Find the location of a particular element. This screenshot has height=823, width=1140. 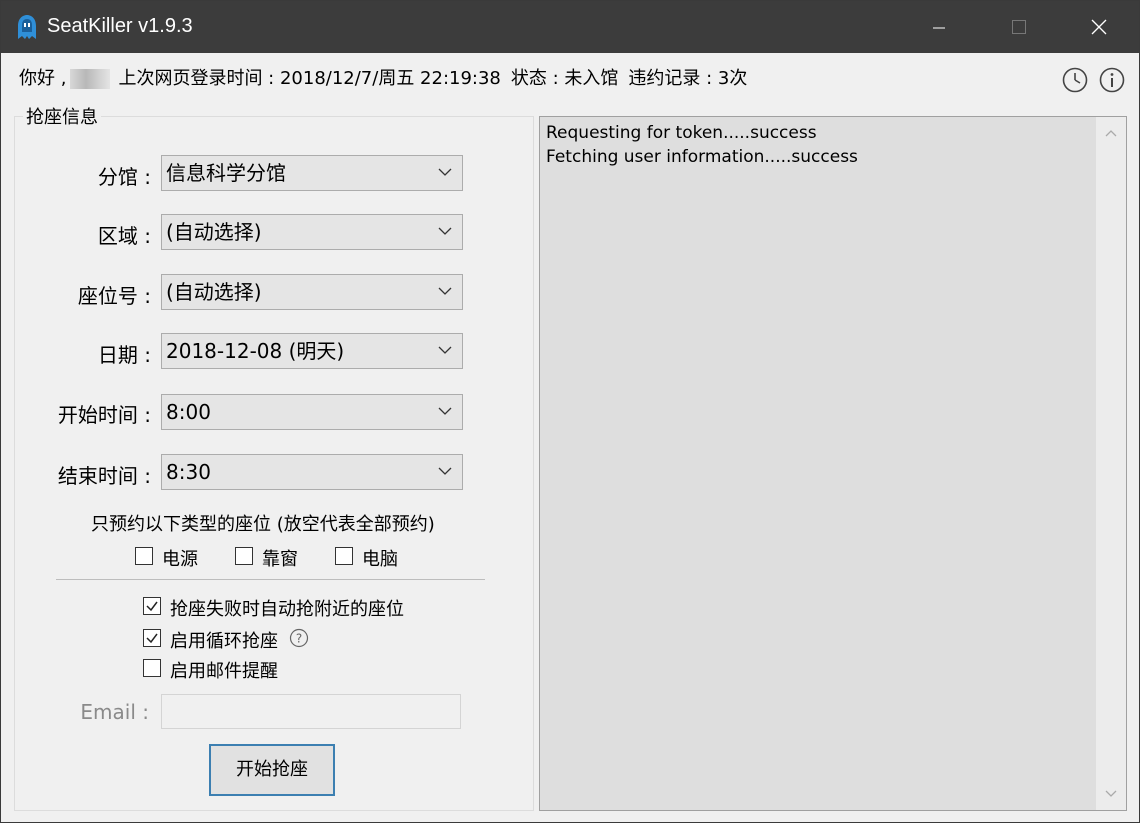

start-time-label: 开始时间 : is located at coordinates (104, 415).